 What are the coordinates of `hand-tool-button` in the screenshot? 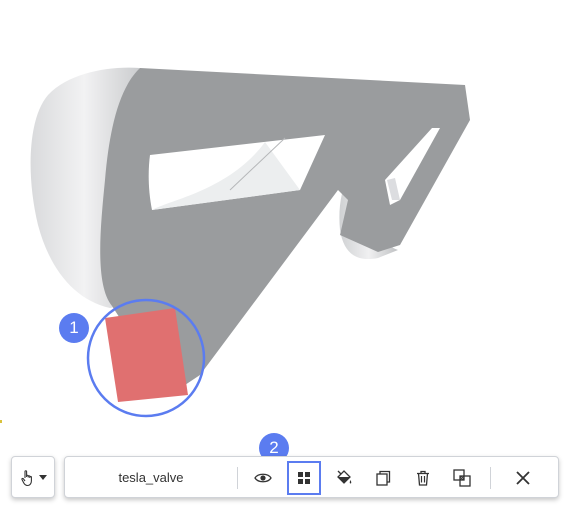 It's located at (33, 478).